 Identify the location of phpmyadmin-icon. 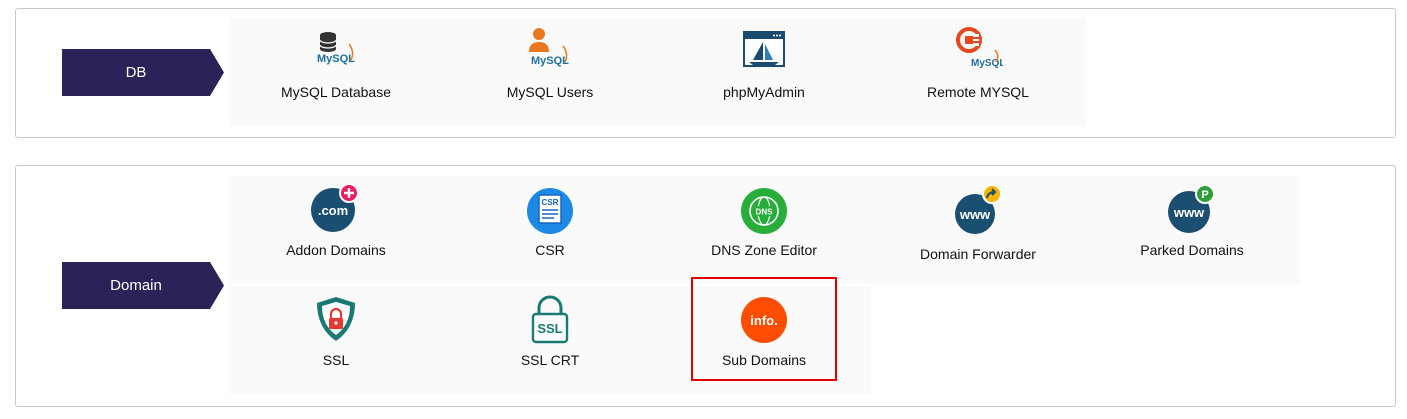
(764, 51).